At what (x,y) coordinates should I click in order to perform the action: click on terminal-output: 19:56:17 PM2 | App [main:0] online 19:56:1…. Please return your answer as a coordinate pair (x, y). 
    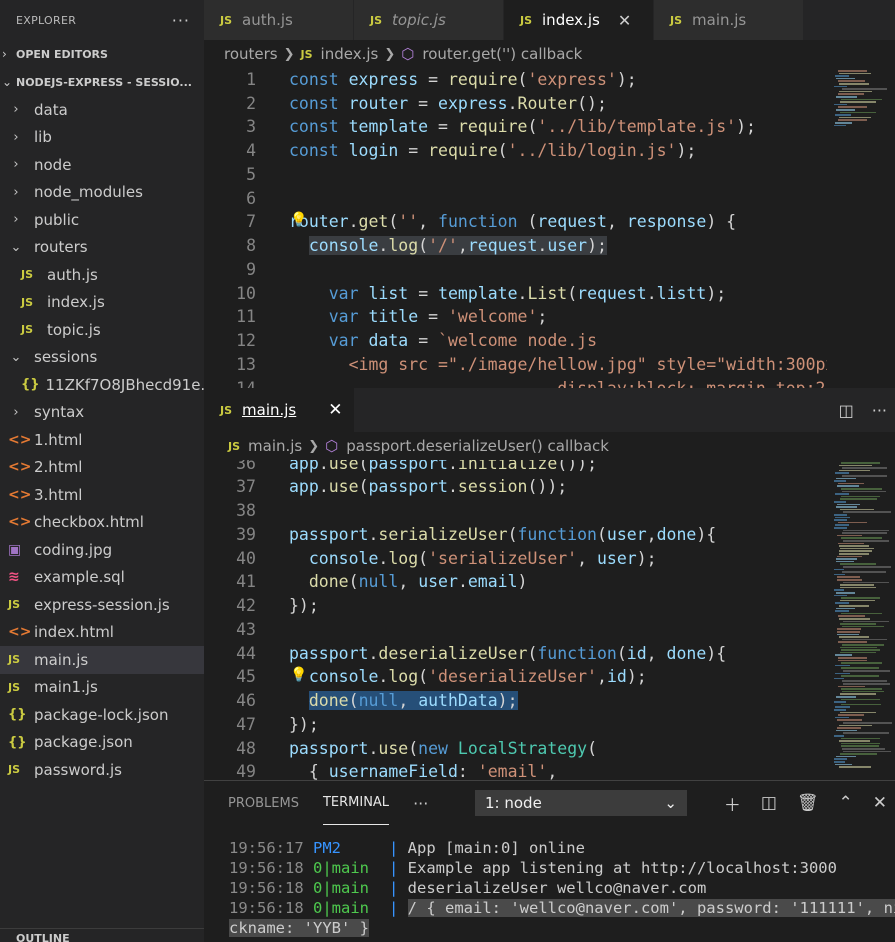
    Looking at the image, I should click on (562, 888).